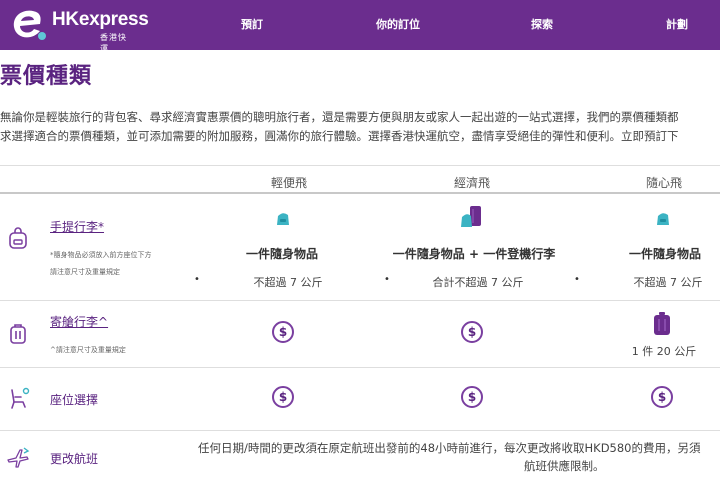 This screenshot has width=720, height=480. I want to click on light-carry-on-title: 一件隨身物品, so click(282, 254).